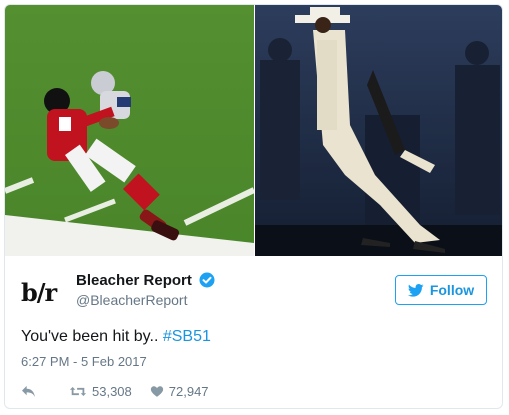  Describe the element at coordinates (452, 290) in the screenshot. I see `follow-button-label: Follow` at that location.